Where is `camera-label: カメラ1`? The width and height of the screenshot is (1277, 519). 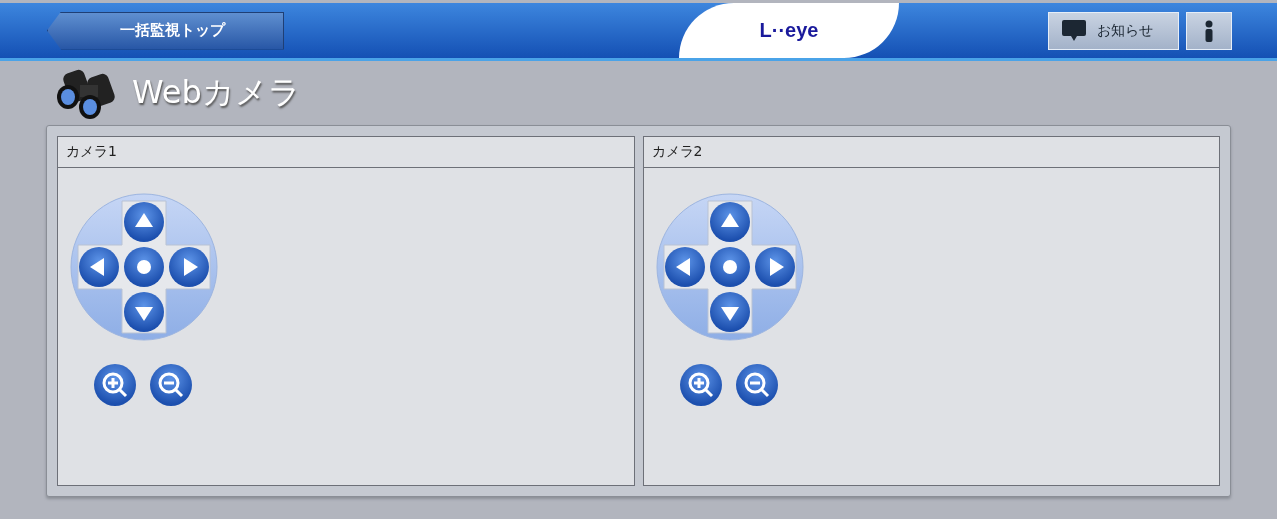
camera-label: カメラ1 is located at coordinates (91, 152).